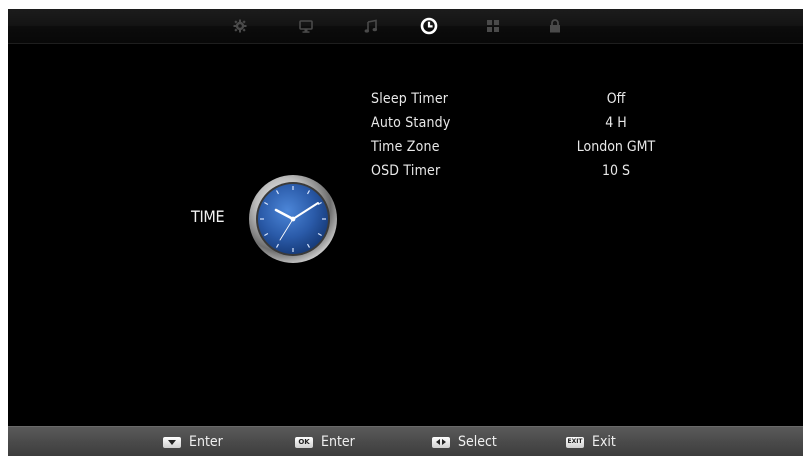 This screenshot has height=460, width=809. Describe the element at coordinates (616, 123) in the screenshot. I see `menu-item-value: 4 H` at that location.